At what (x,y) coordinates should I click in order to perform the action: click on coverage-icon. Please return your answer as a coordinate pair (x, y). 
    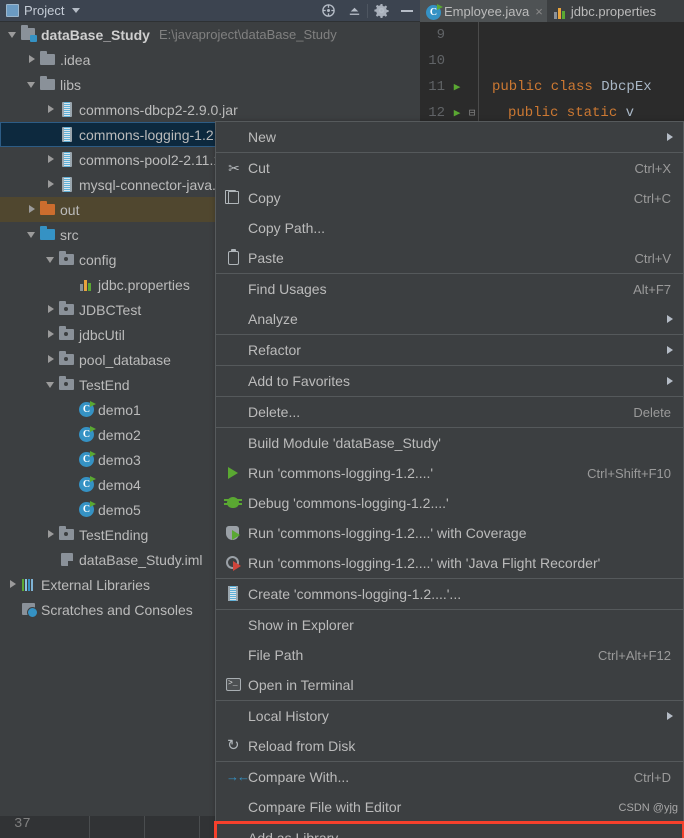
    Looking at the image, I should click on (235, 533).